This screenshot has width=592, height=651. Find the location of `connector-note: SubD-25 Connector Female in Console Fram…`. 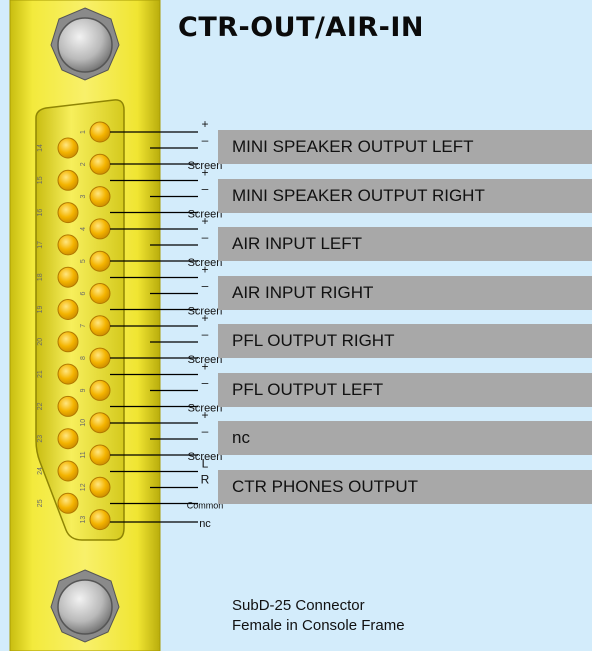

connector-note: SubD-25 Connector Female in Console Fram… is located at coordinates (318, 616).